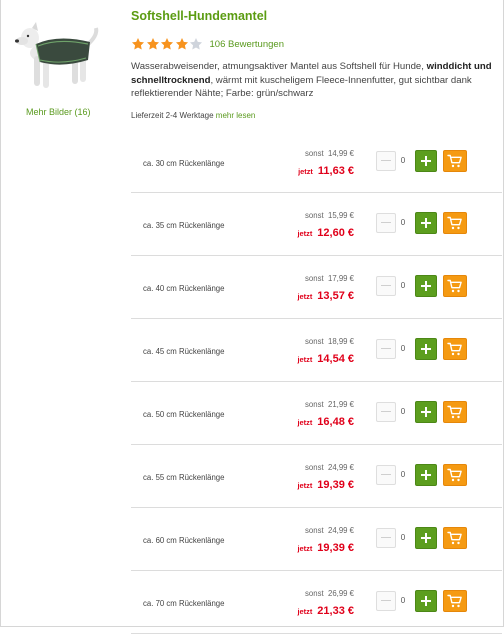 The image size is (504, 634). I want to click on delivery-info: Lieferzeit 2-4 Werktage mehr lesen, so click(193, 115).